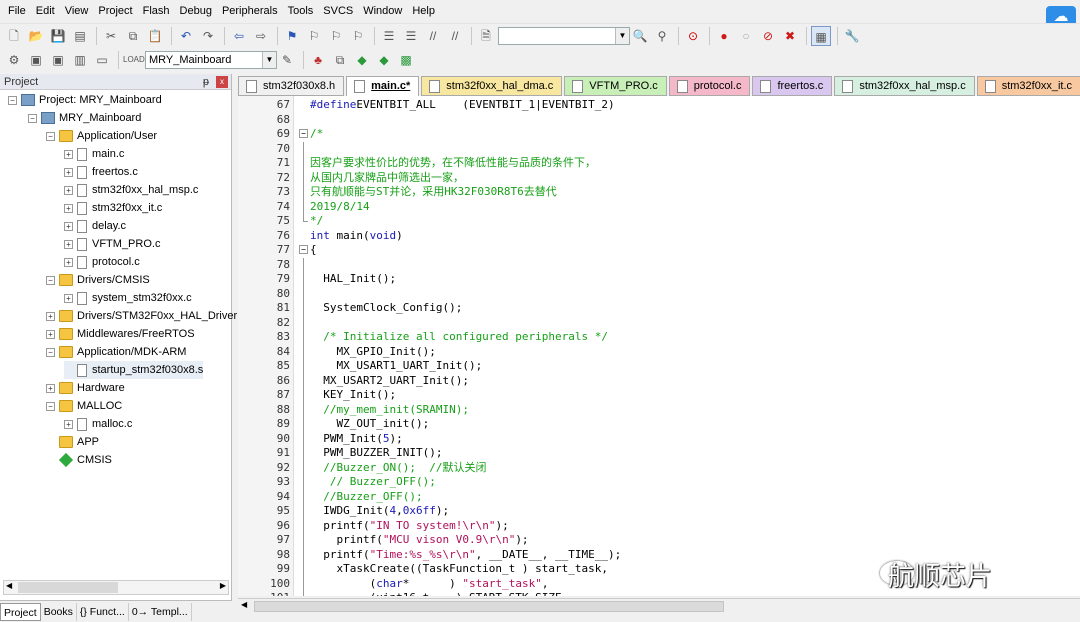  I want to click on tree-item: − Application/MDK-ARM, so click(116, 352).